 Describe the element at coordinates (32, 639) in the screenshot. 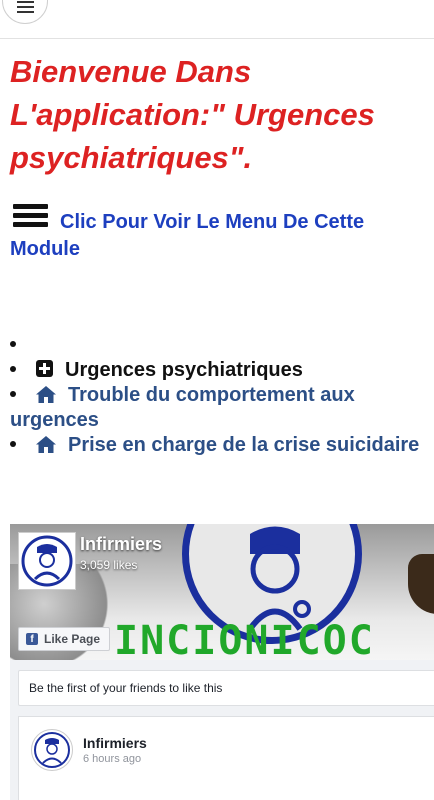

I see `facebook-icon: f` at that location.